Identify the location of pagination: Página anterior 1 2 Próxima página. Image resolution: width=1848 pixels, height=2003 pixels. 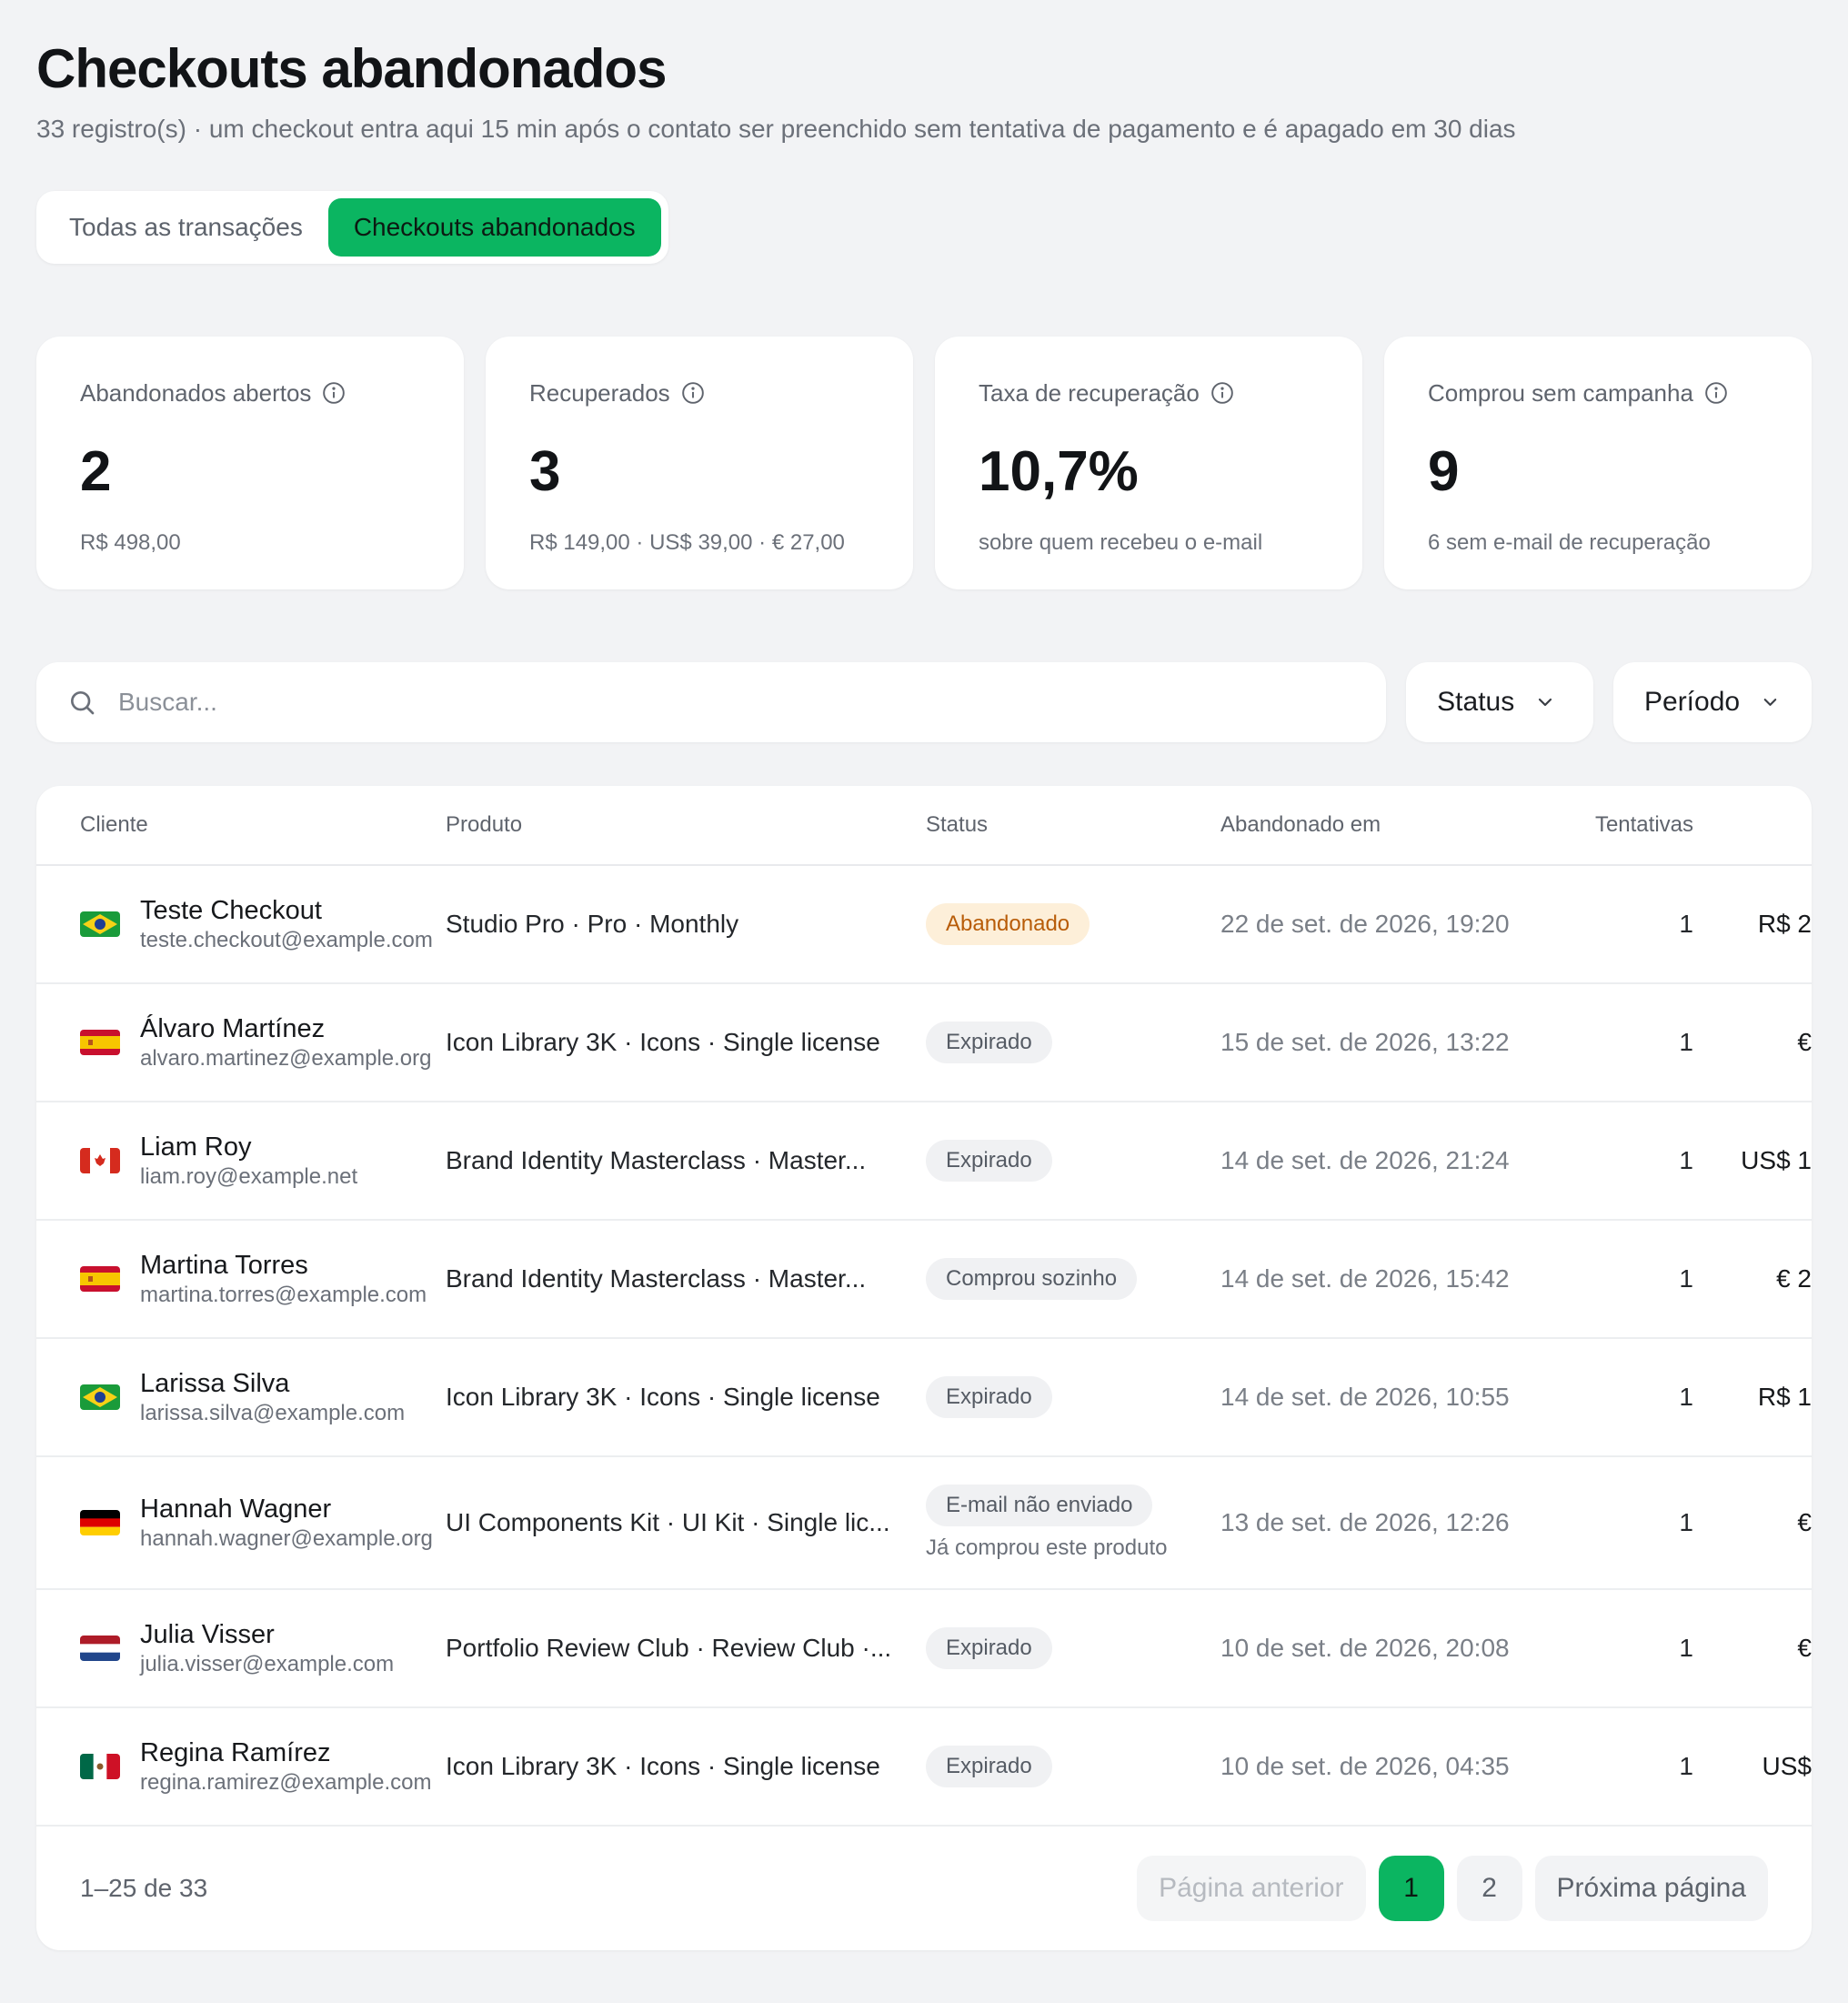
(1453, 1888).